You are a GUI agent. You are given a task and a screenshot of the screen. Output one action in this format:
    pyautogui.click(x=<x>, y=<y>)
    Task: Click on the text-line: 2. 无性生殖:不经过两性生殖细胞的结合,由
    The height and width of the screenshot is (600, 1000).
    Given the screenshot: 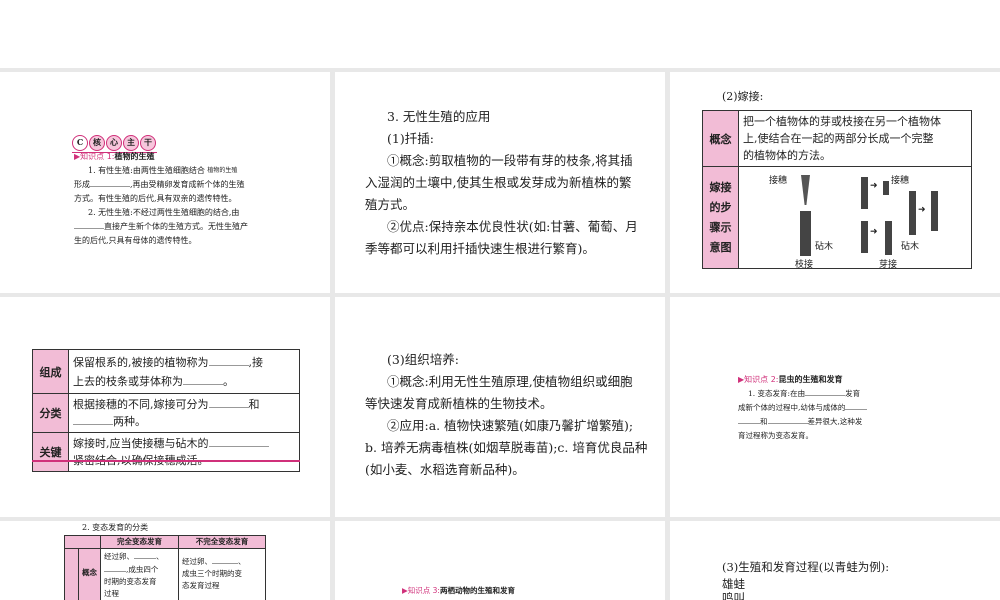 What is the action you would take?
    pyautogui.click(x=164, y=212)
    